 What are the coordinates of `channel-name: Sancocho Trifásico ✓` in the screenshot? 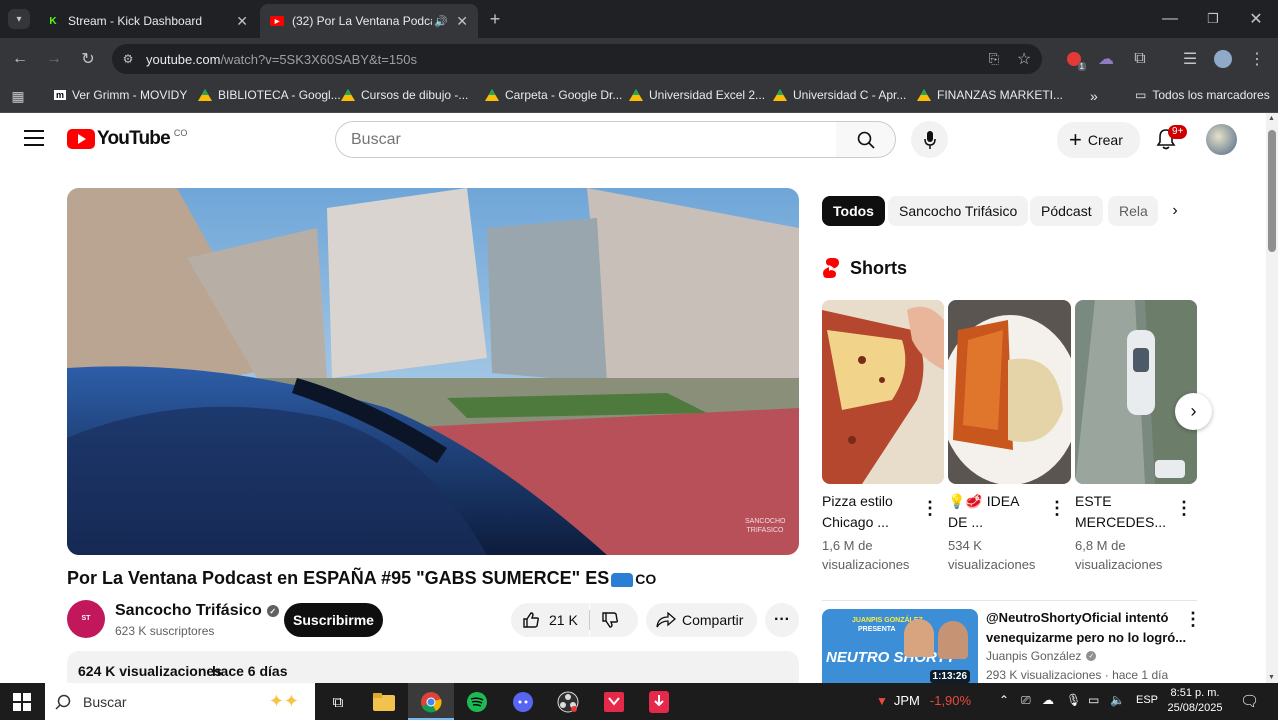 It's located at (197, 611).